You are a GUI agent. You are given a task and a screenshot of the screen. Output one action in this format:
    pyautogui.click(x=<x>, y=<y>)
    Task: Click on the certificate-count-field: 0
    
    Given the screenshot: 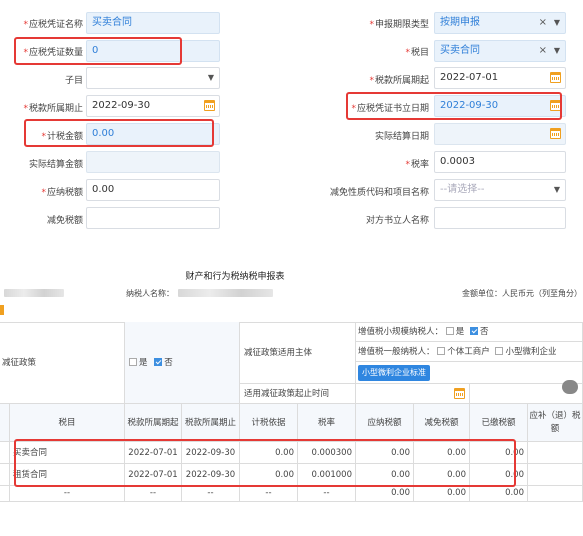 What is the action you would take?
    pyautogui.click(x=153, y=51)
    